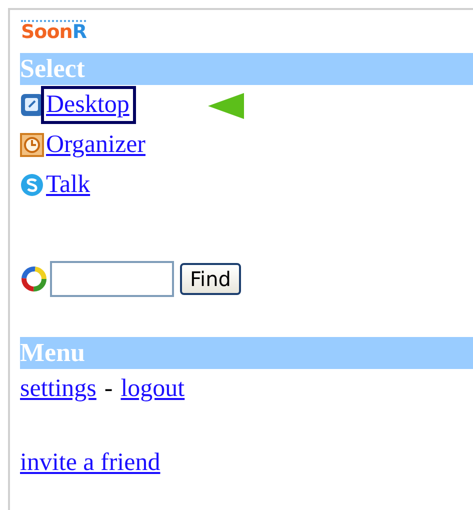  I want to click on chat-s-icon, so click(32, 185).